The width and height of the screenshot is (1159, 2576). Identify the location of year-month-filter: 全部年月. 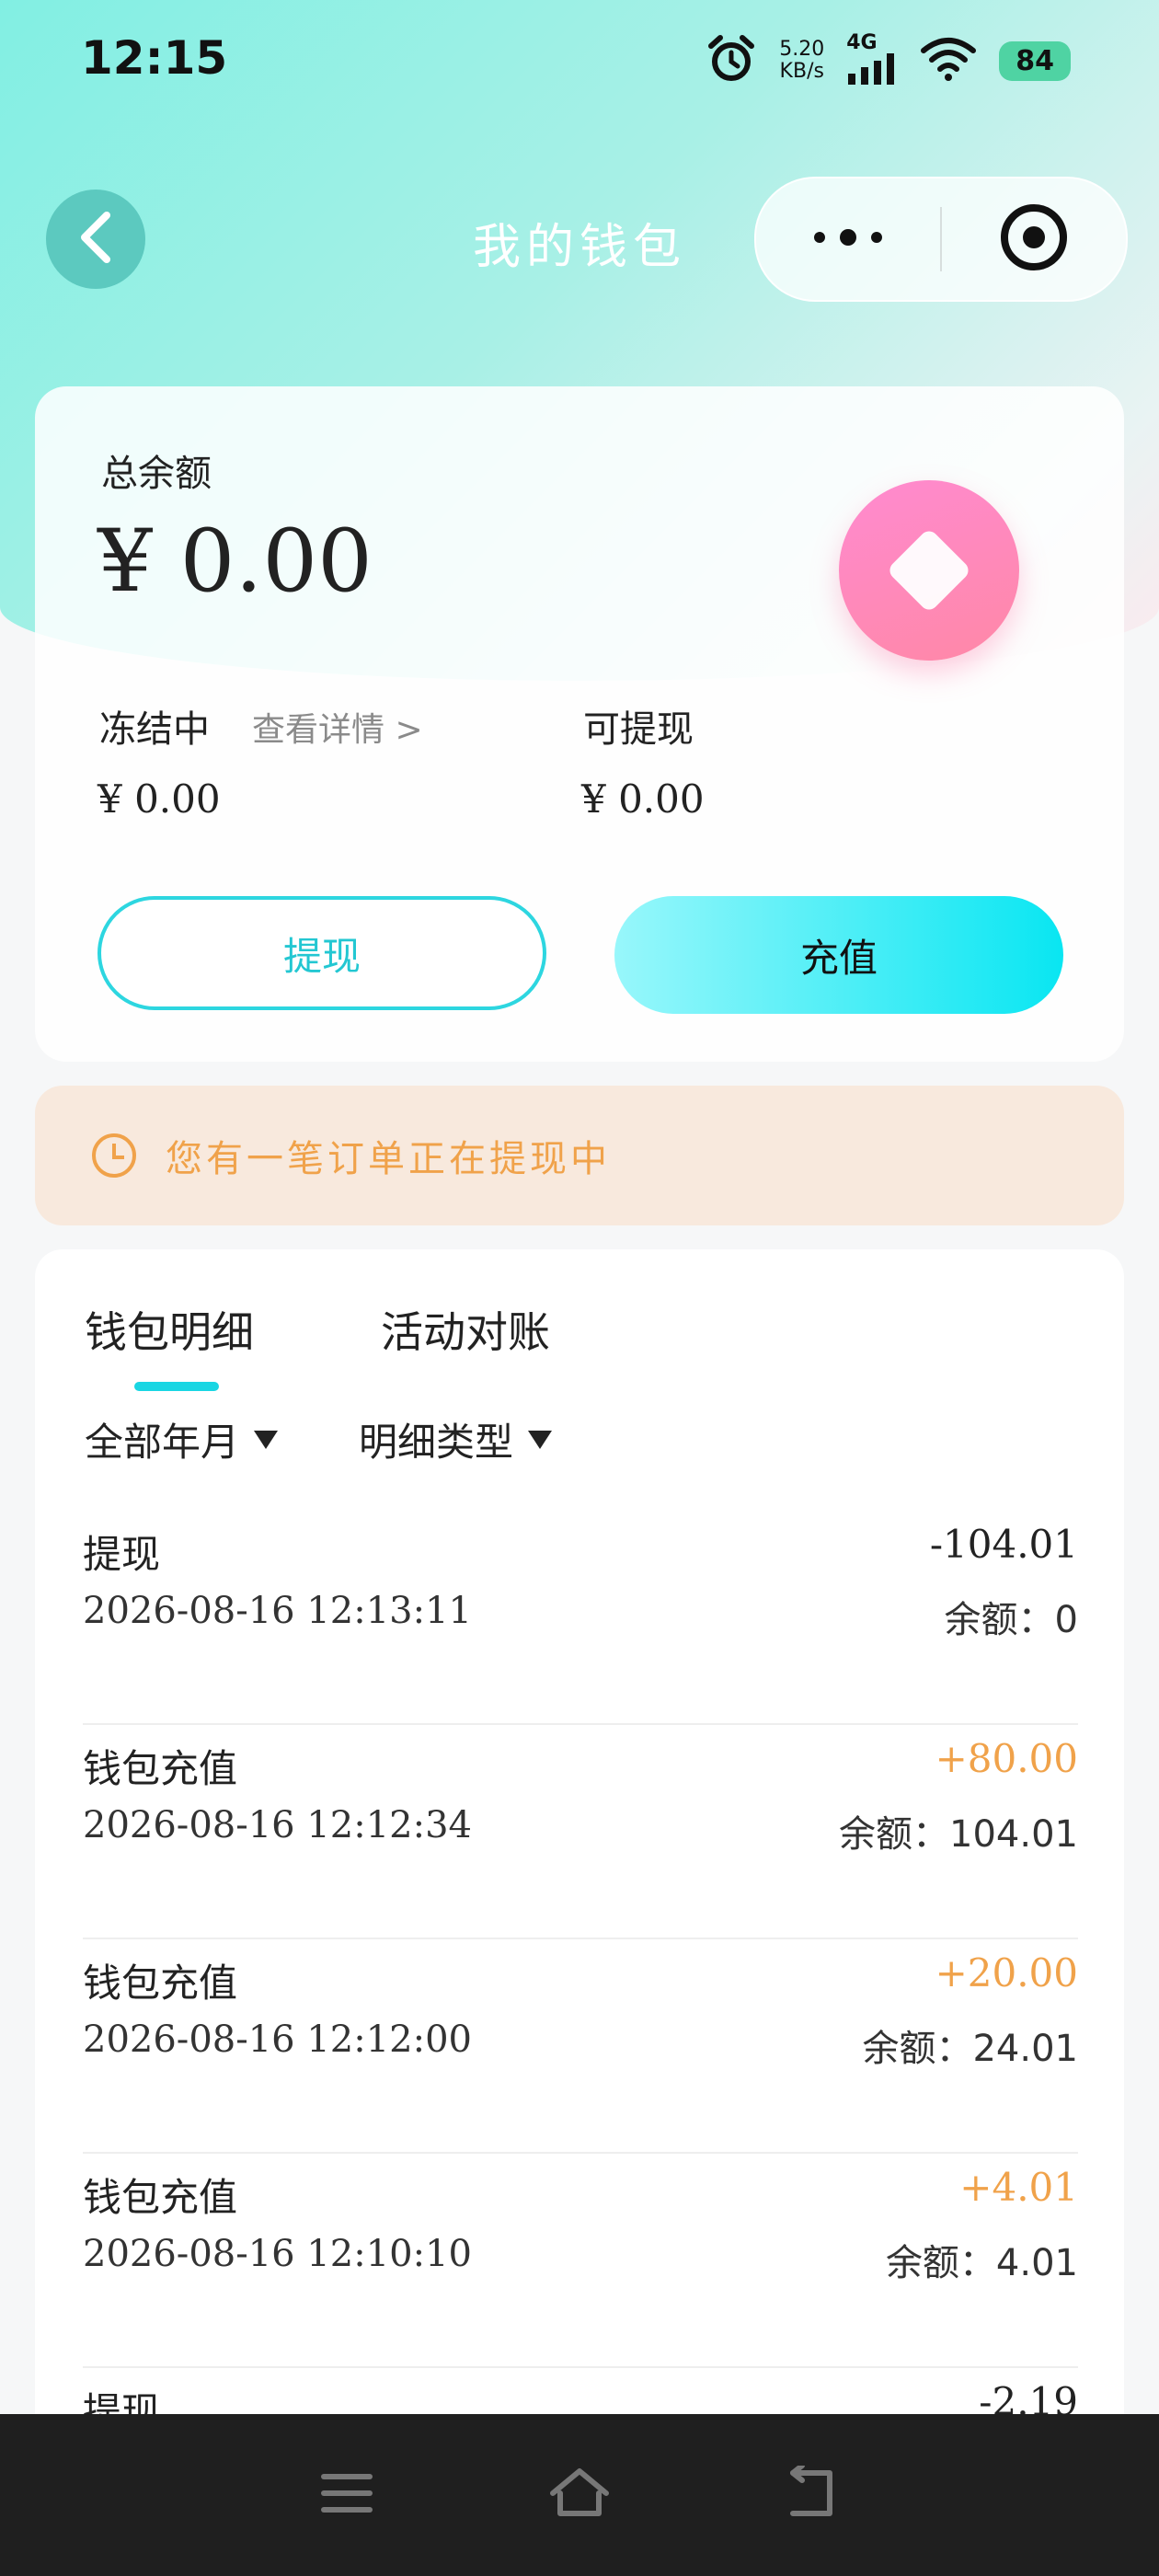
(182, 1439).